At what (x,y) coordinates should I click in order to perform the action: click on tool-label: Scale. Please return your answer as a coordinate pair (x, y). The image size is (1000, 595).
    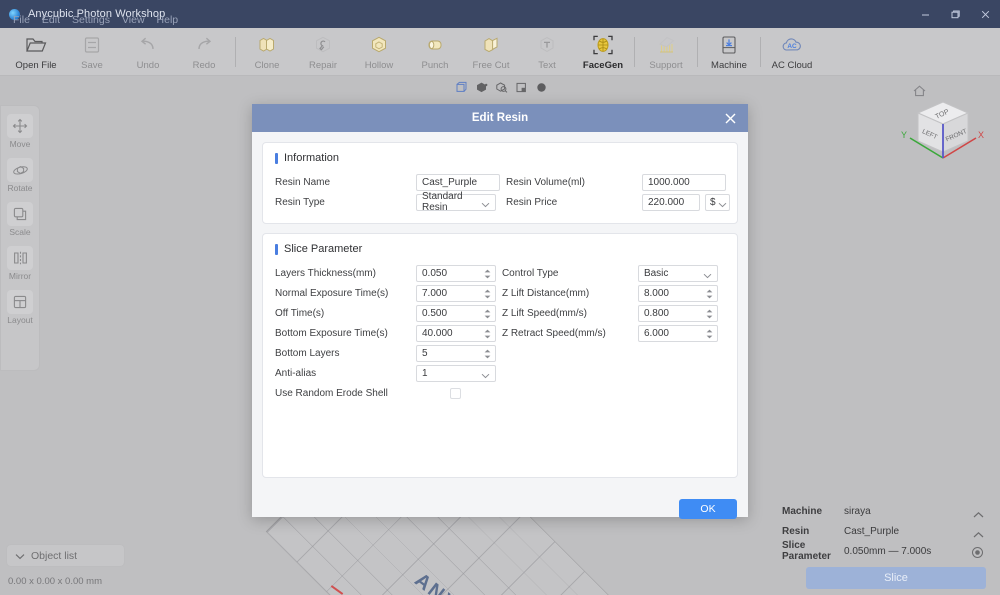
    Looking at the image, I should click on (20, 232).